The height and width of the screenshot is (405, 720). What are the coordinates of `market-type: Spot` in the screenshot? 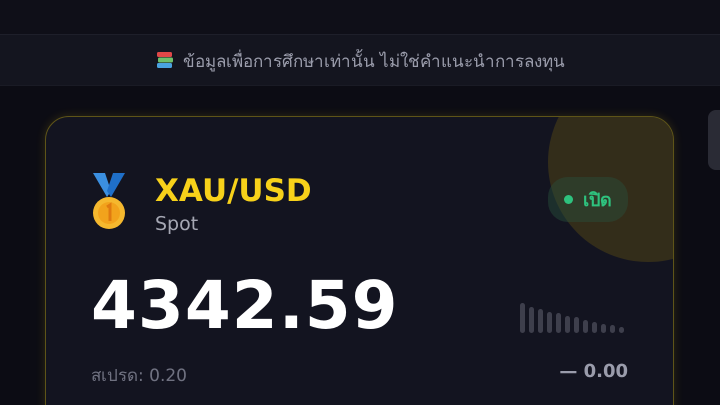 It's located at (177, 224).